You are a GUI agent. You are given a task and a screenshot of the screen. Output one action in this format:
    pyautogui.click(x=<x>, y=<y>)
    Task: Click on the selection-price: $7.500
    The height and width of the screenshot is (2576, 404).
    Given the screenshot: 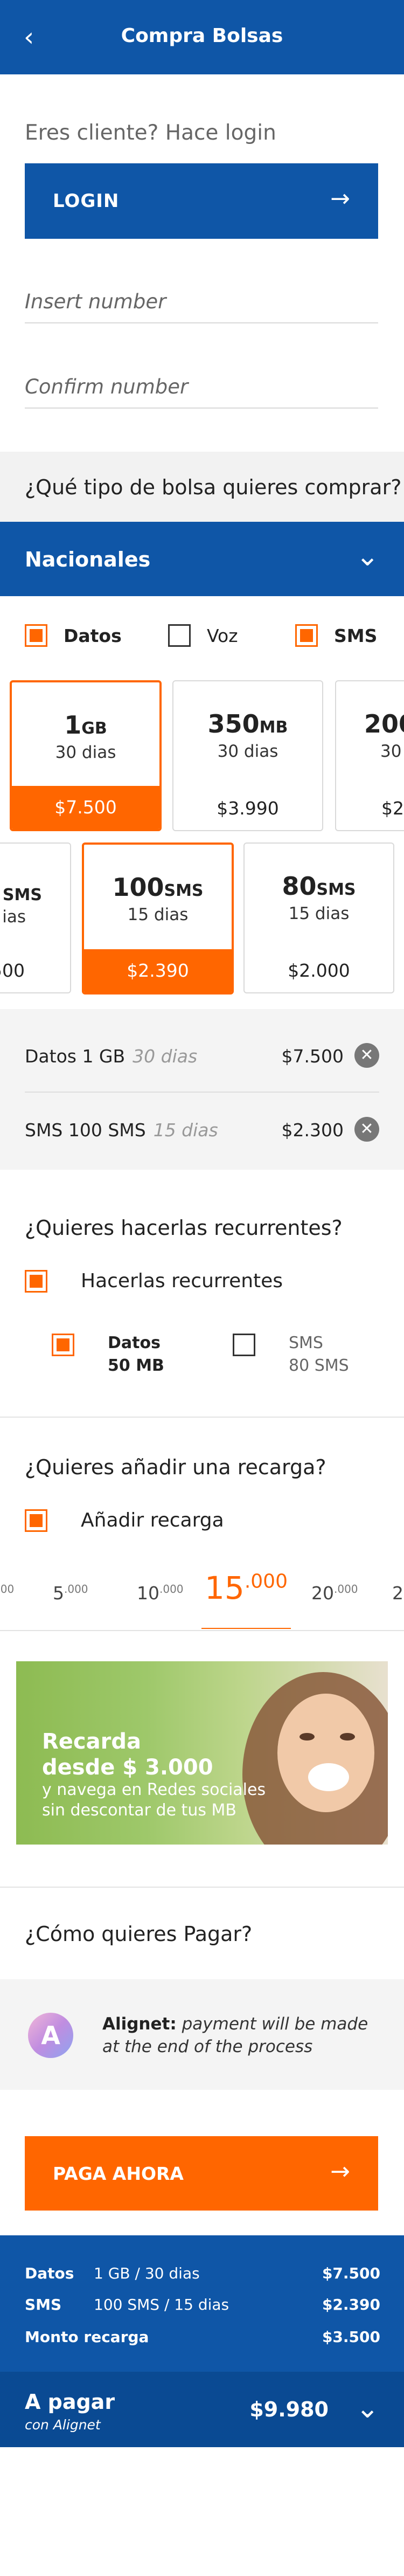 What is the action you would take?
    pyautogui.click(x=312, y=1056)
    